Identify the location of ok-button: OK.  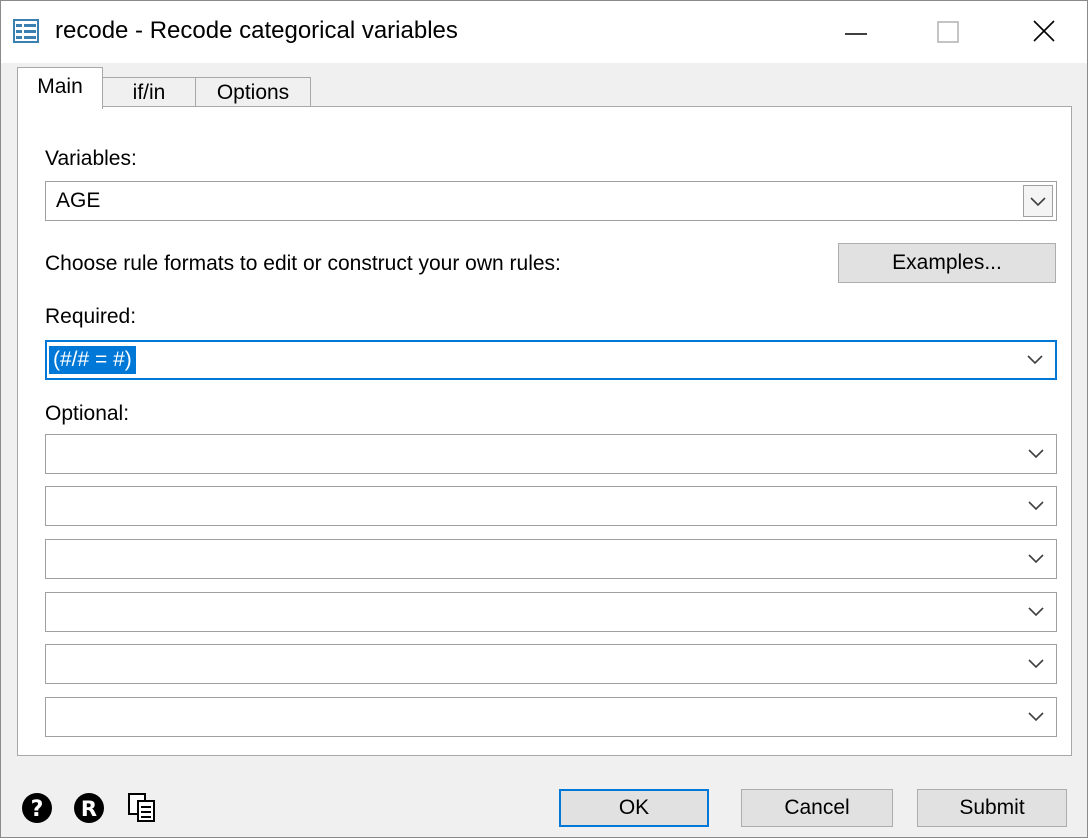
(634, 808).